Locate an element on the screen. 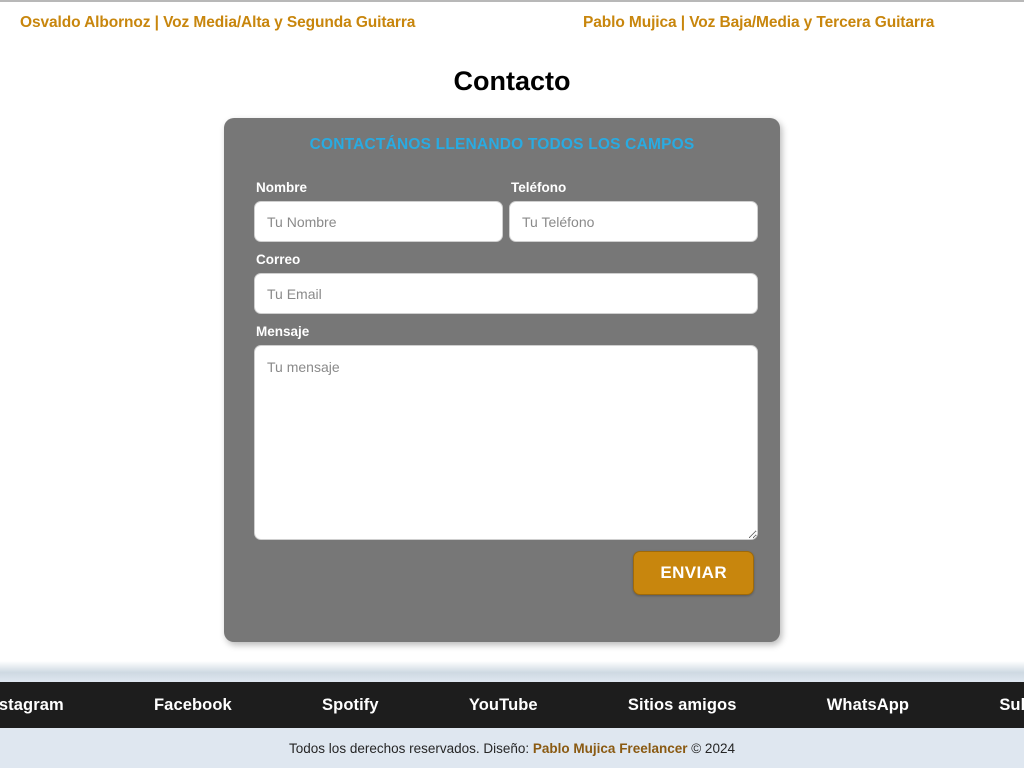 The width and height of the screenshot is (1024, 768). nav-link-instagram: Instagram is located at coordinates (32, 705).